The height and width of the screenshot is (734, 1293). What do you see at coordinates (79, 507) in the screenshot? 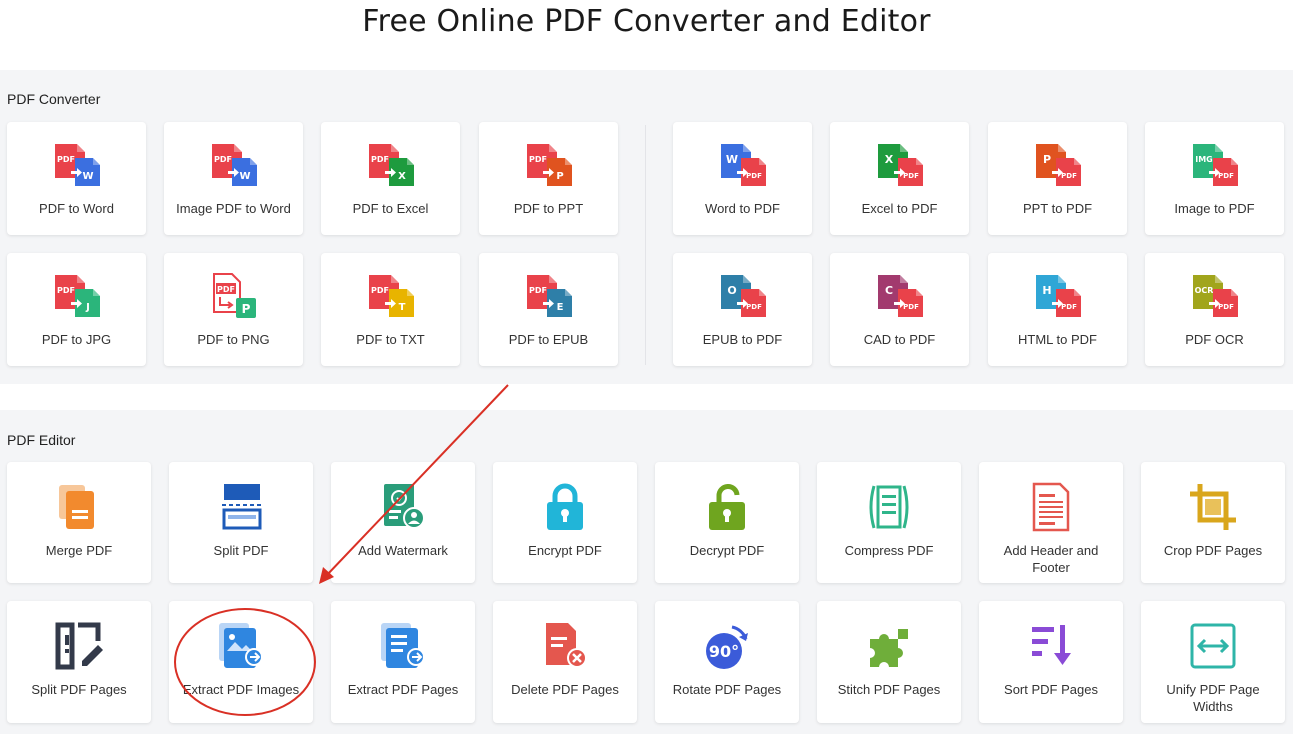
I see `merge-pdf-icon` at bounding box center [79, 507].